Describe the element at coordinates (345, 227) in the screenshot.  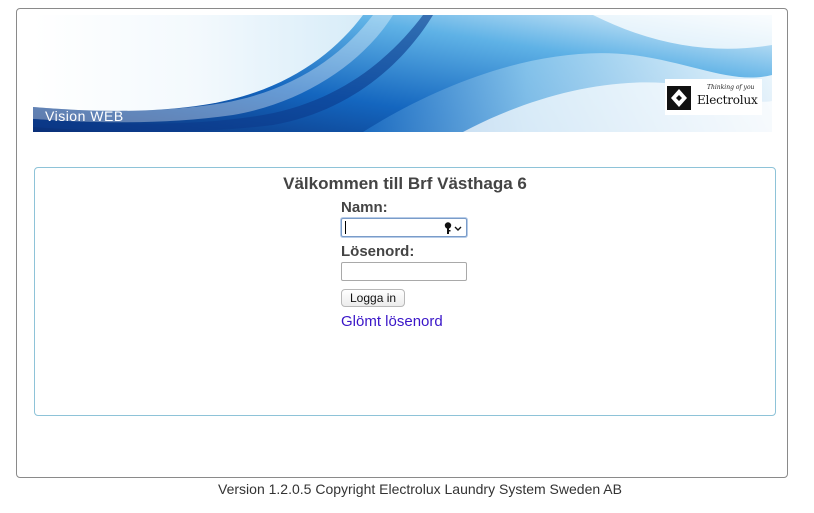
I see `text-cursor` at that location.